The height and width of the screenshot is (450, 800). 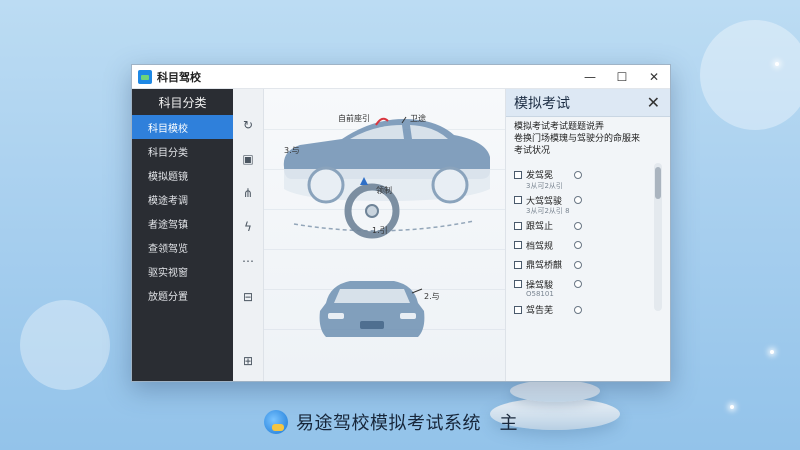 I want to click on option-sub: 3从可2从引 8, so click(x=548, y=211).